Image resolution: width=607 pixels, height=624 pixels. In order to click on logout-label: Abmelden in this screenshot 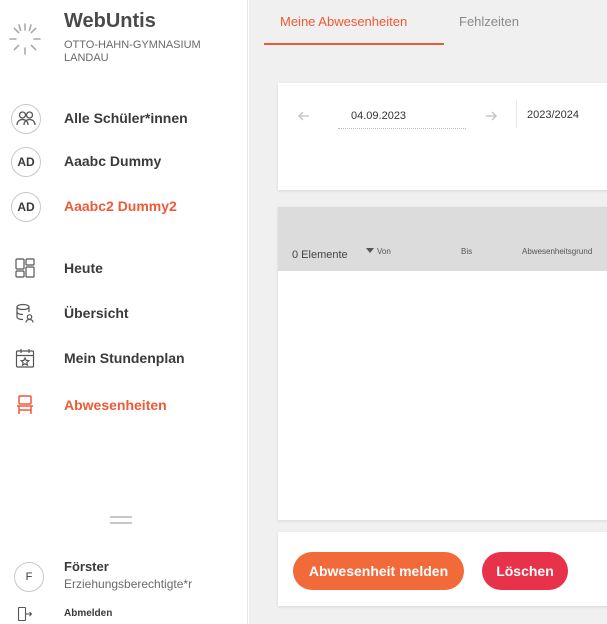, I will do `click(88, 613)`.